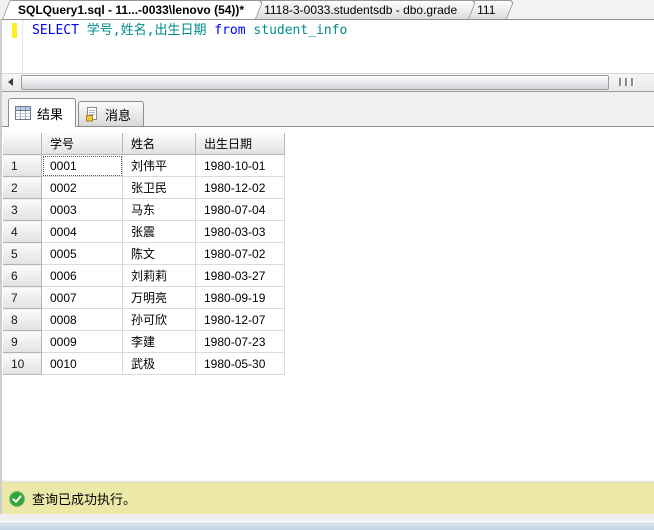 This screenshot has width=654, height=530. I want to click on focused-grid-cell: 0001, so click(82, 165).